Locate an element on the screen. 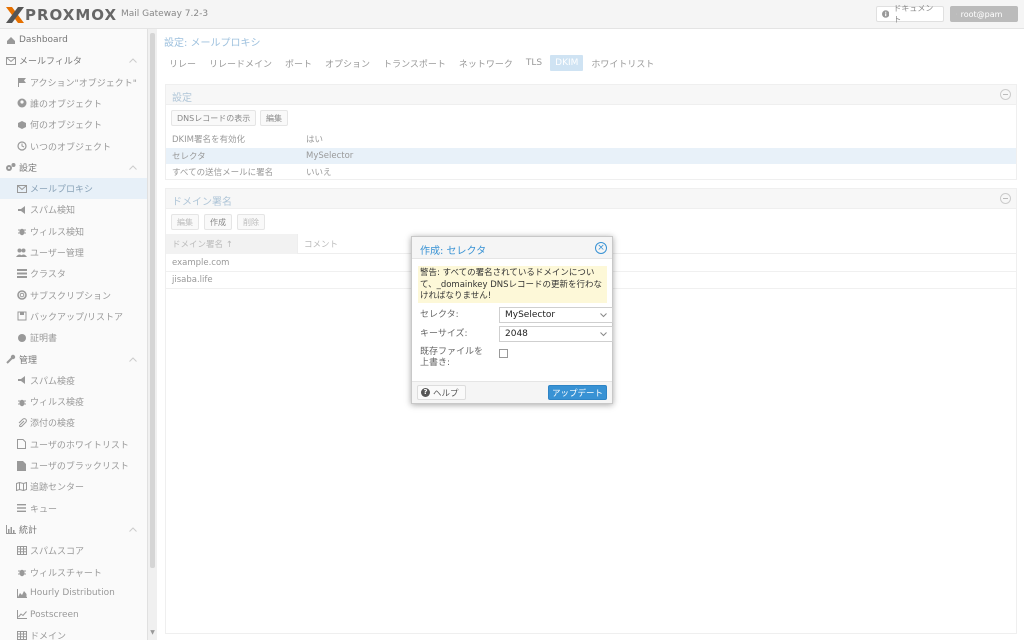 This screenshot has height=640, width=1024. tab-オプション: オプション is located at coordinates (347, 63).